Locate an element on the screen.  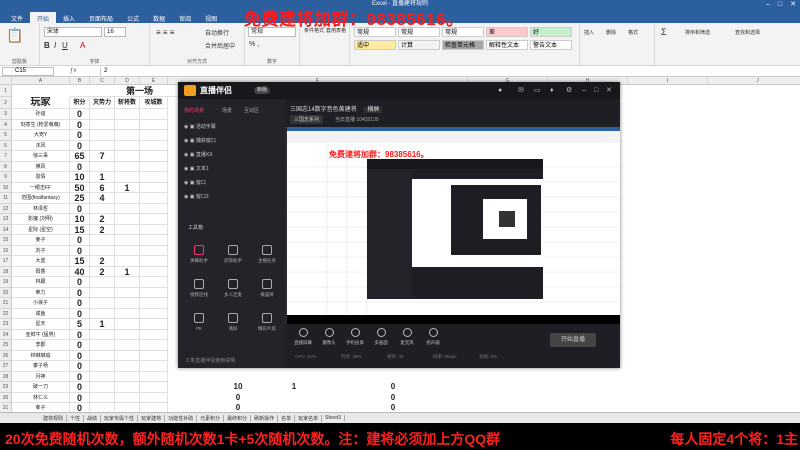
row-header: 14 is located at coordinates (6, 229).